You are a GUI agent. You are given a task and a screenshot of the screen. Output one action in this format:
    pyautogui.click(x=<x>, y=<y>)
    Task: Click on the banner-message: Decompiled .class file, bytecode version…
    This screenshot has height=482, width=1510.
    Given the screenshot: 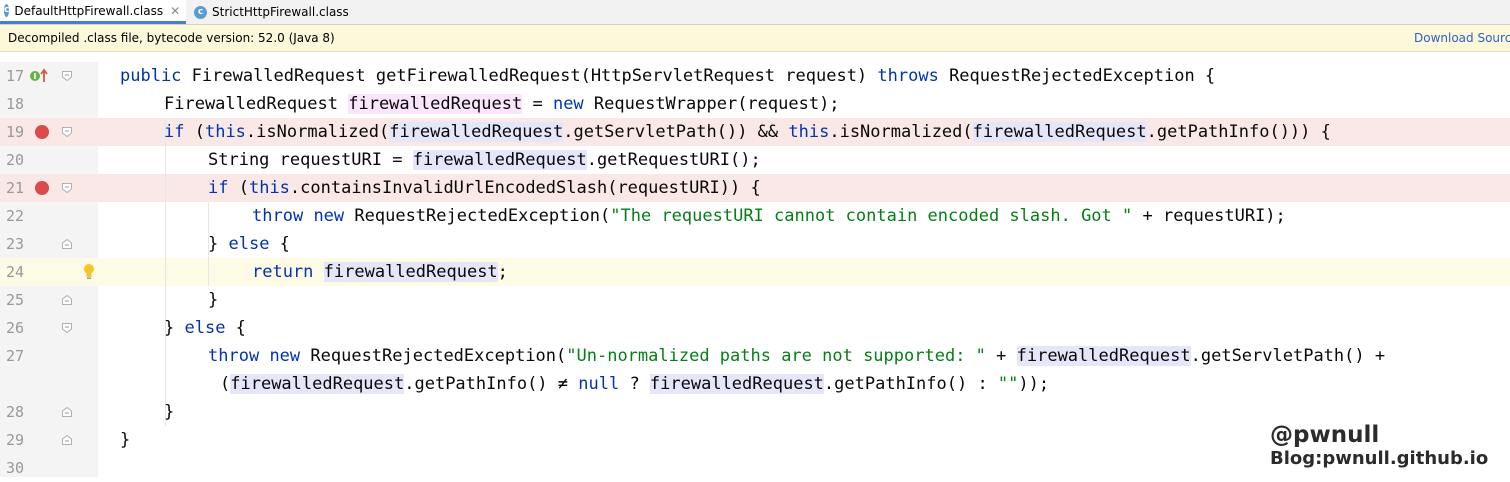 What is the action you would take?
    pyautogui.click(x=171, y=38)
    